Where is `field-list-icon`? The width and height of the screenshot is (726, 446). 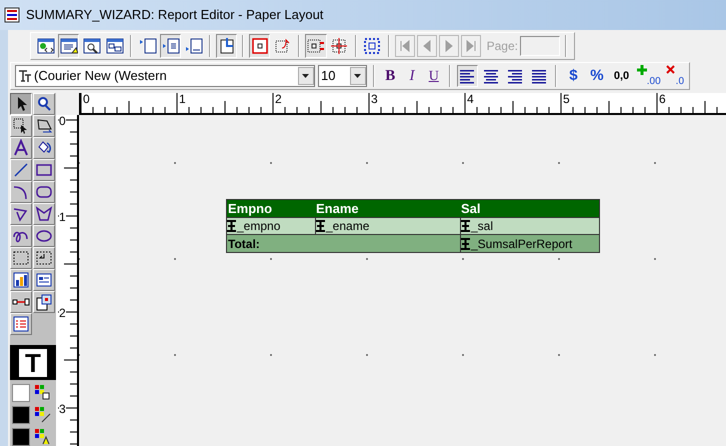 field-list-icon is located at coordinates (21, 324).